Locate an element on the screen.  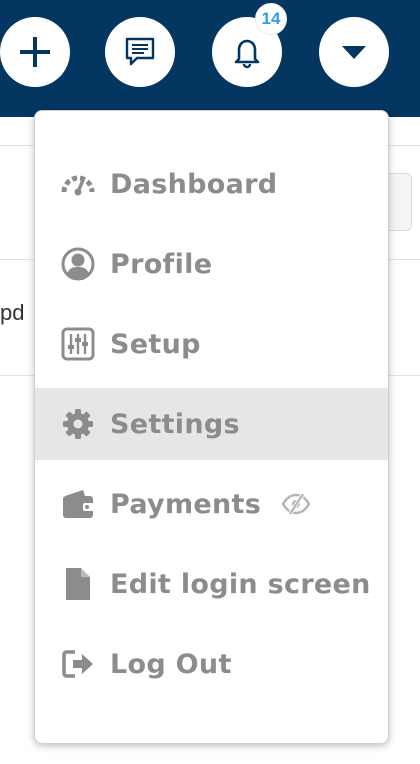
sliders-icon is located at coordinates (78, 344).